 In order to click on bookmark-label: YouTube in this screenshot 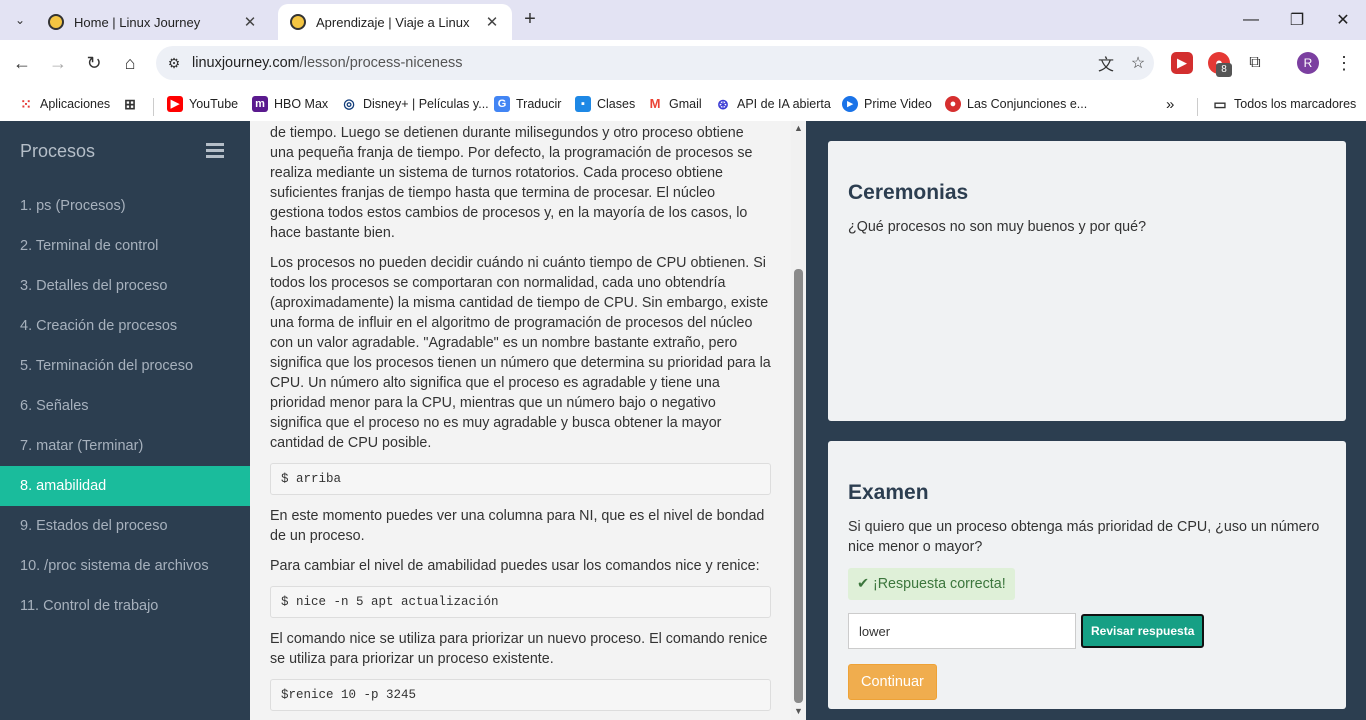, I will do `click(214, 104)`.